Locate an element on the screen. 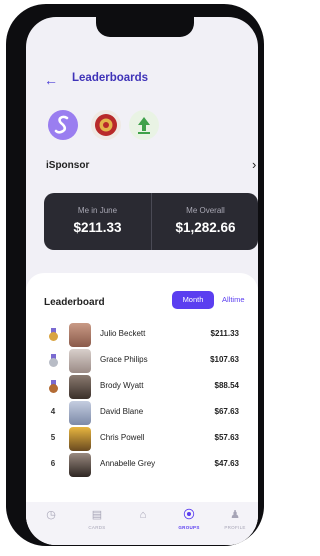 This screenshot has width=320, height=556. clock-icon: ◷ is located at coordinates (51, 515).